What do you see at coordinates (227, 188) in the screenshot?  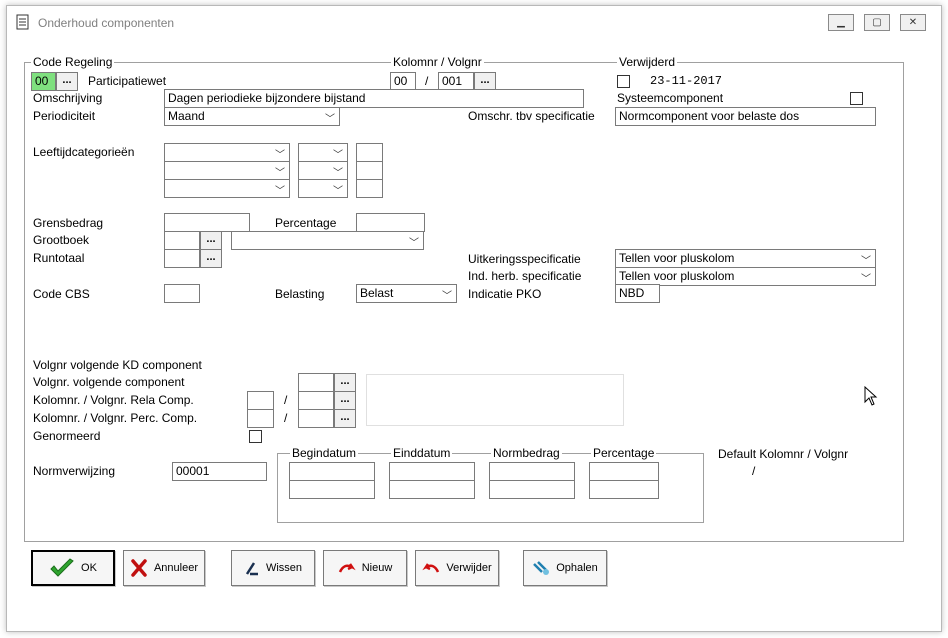 I see `leeftijd-select-3: ﹀` at bounding box center [227, 188].